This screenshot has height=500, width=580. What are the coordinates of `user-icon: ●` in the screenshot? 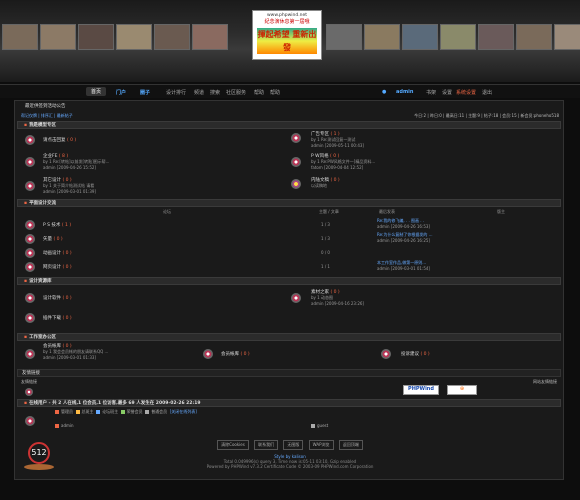 It's located at (384, 92).